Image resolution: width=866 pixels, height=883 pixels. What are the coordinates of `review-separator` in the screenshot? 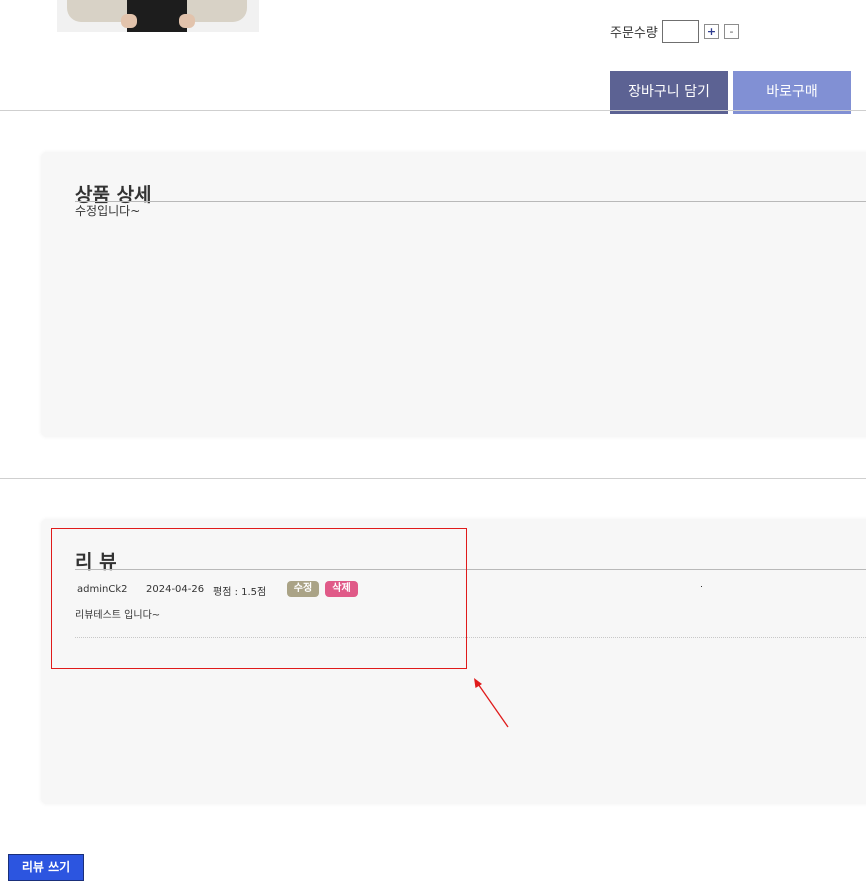 It's located at (470, 637).